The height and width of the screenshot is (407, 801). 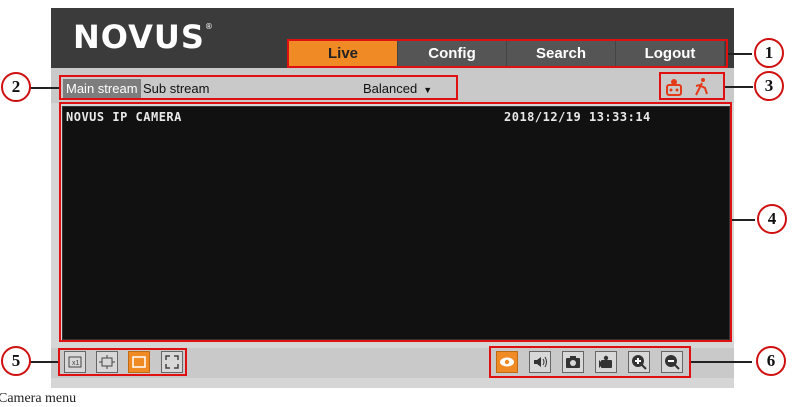 What do you see at coordinates (769, 53) in the screenshot?
I see `callout-1: 1` at bounding box center [769, 53].